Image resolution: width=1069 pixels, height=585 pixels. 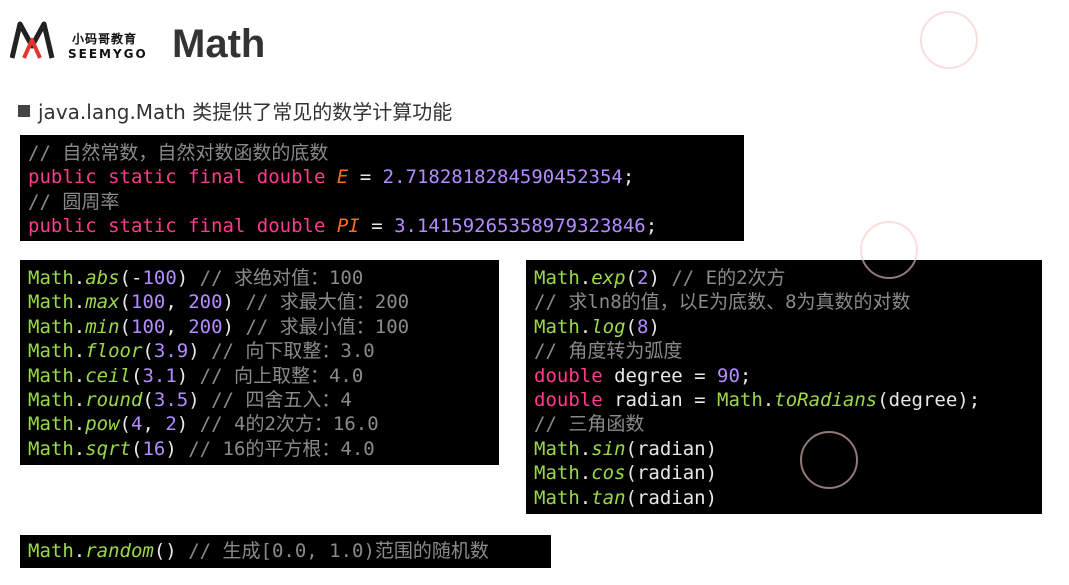 What do you see at coordinates (102, 278) in the screenshot?
I see `code-token: abs` at bounding box center [102, 278].